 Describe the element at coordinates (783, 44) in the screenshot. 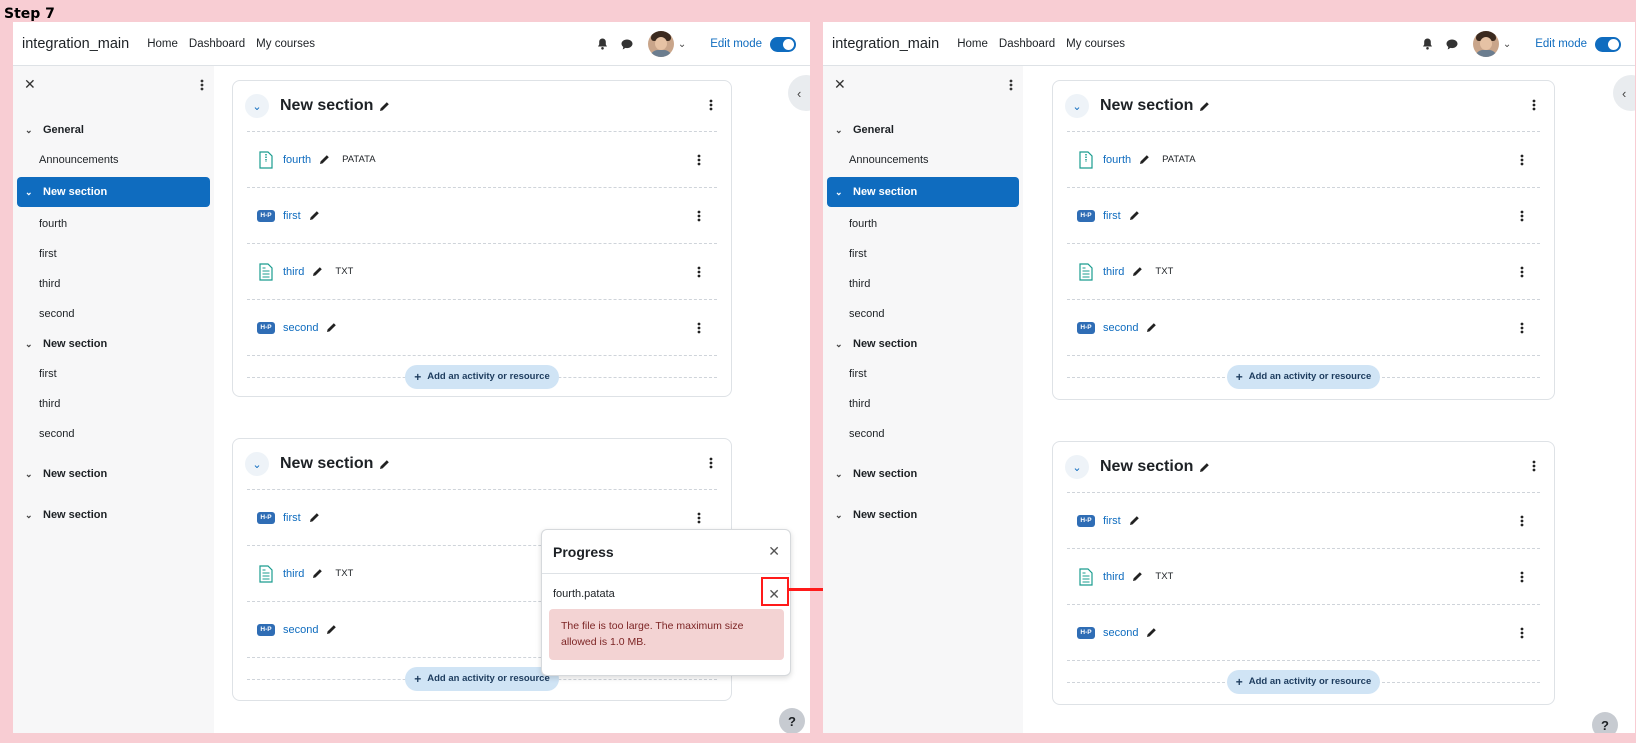

I see `edit-mode-toggle` at that location.